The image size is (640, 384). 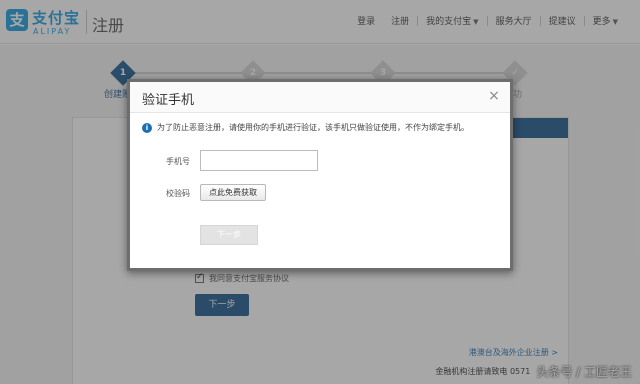 I want to click on code-label: 校验码, so click(x=178, y=193).